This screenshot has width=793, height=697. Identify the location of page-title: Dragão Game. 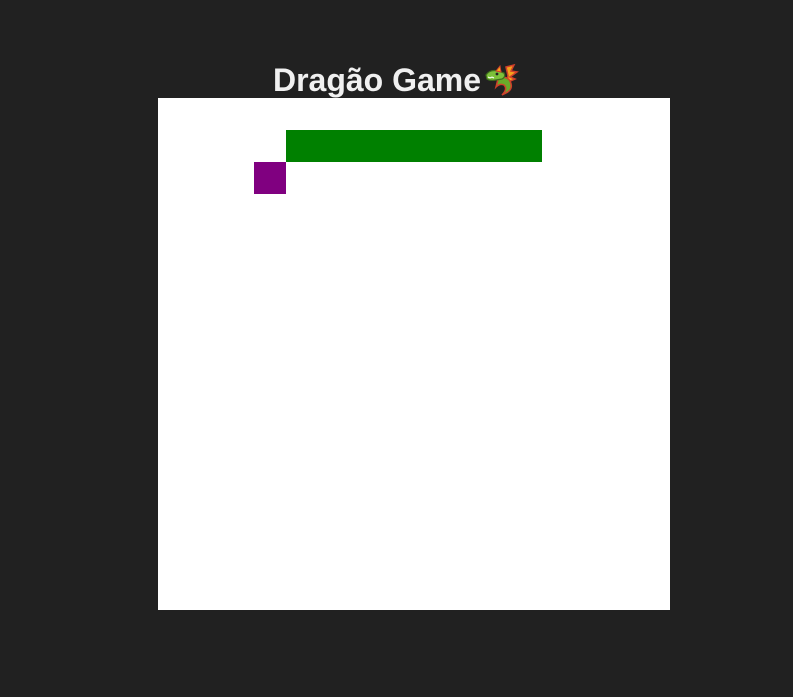
(377, 80).